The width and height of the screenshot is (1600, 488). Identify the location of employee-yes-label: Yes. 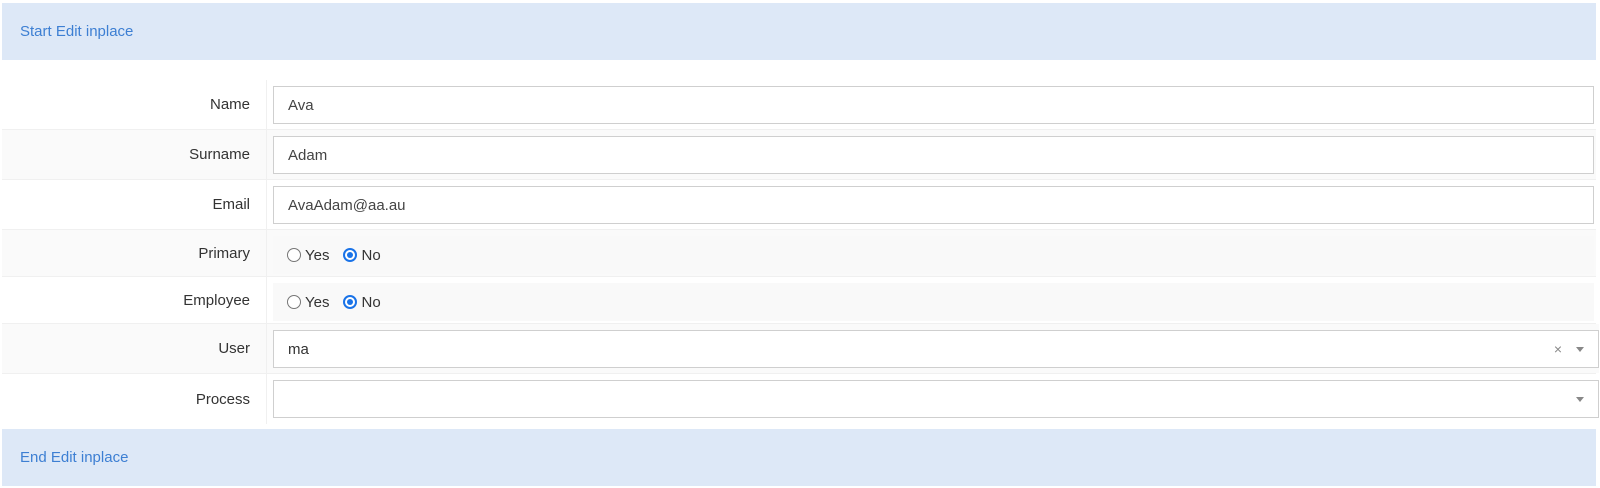
(317, 302).